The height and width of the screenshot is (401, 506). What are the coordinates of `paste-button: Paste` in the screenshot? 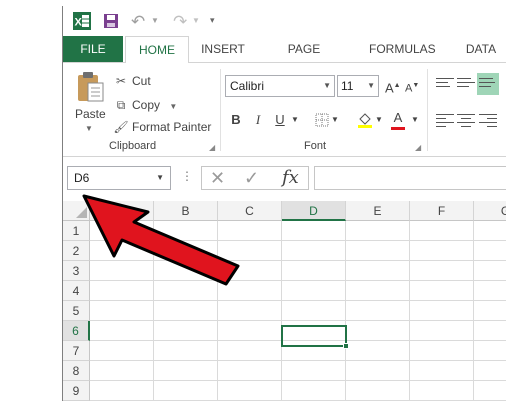 It's located at (90, 114).